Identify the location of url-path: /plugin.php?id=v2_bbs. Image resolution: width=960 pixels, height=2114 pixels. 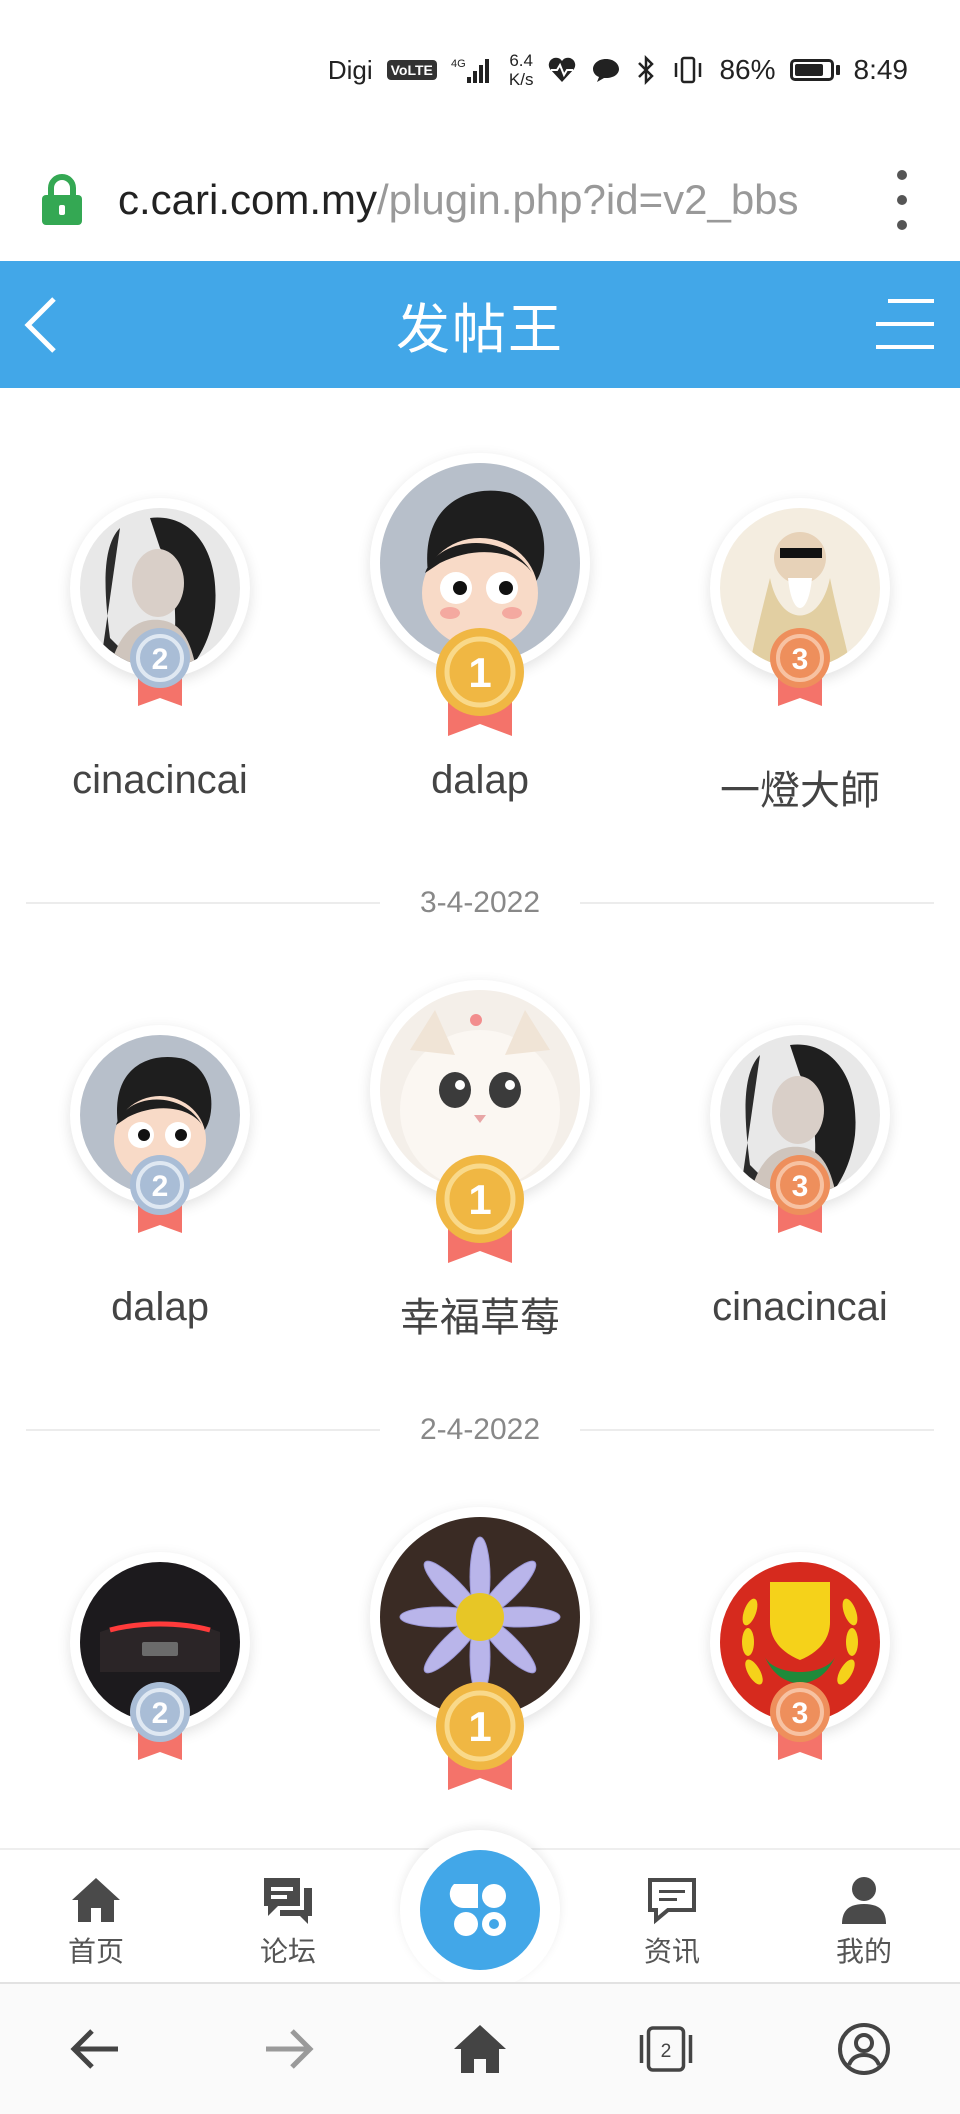
(588, 199).